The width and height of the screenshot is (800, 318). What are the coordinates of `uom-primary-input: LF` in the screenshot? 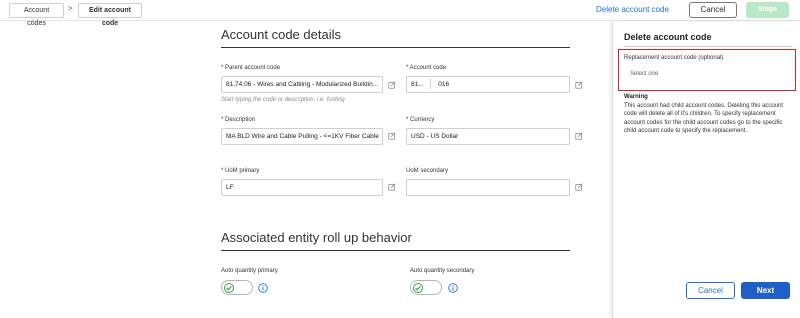 It's located at (302, 187).